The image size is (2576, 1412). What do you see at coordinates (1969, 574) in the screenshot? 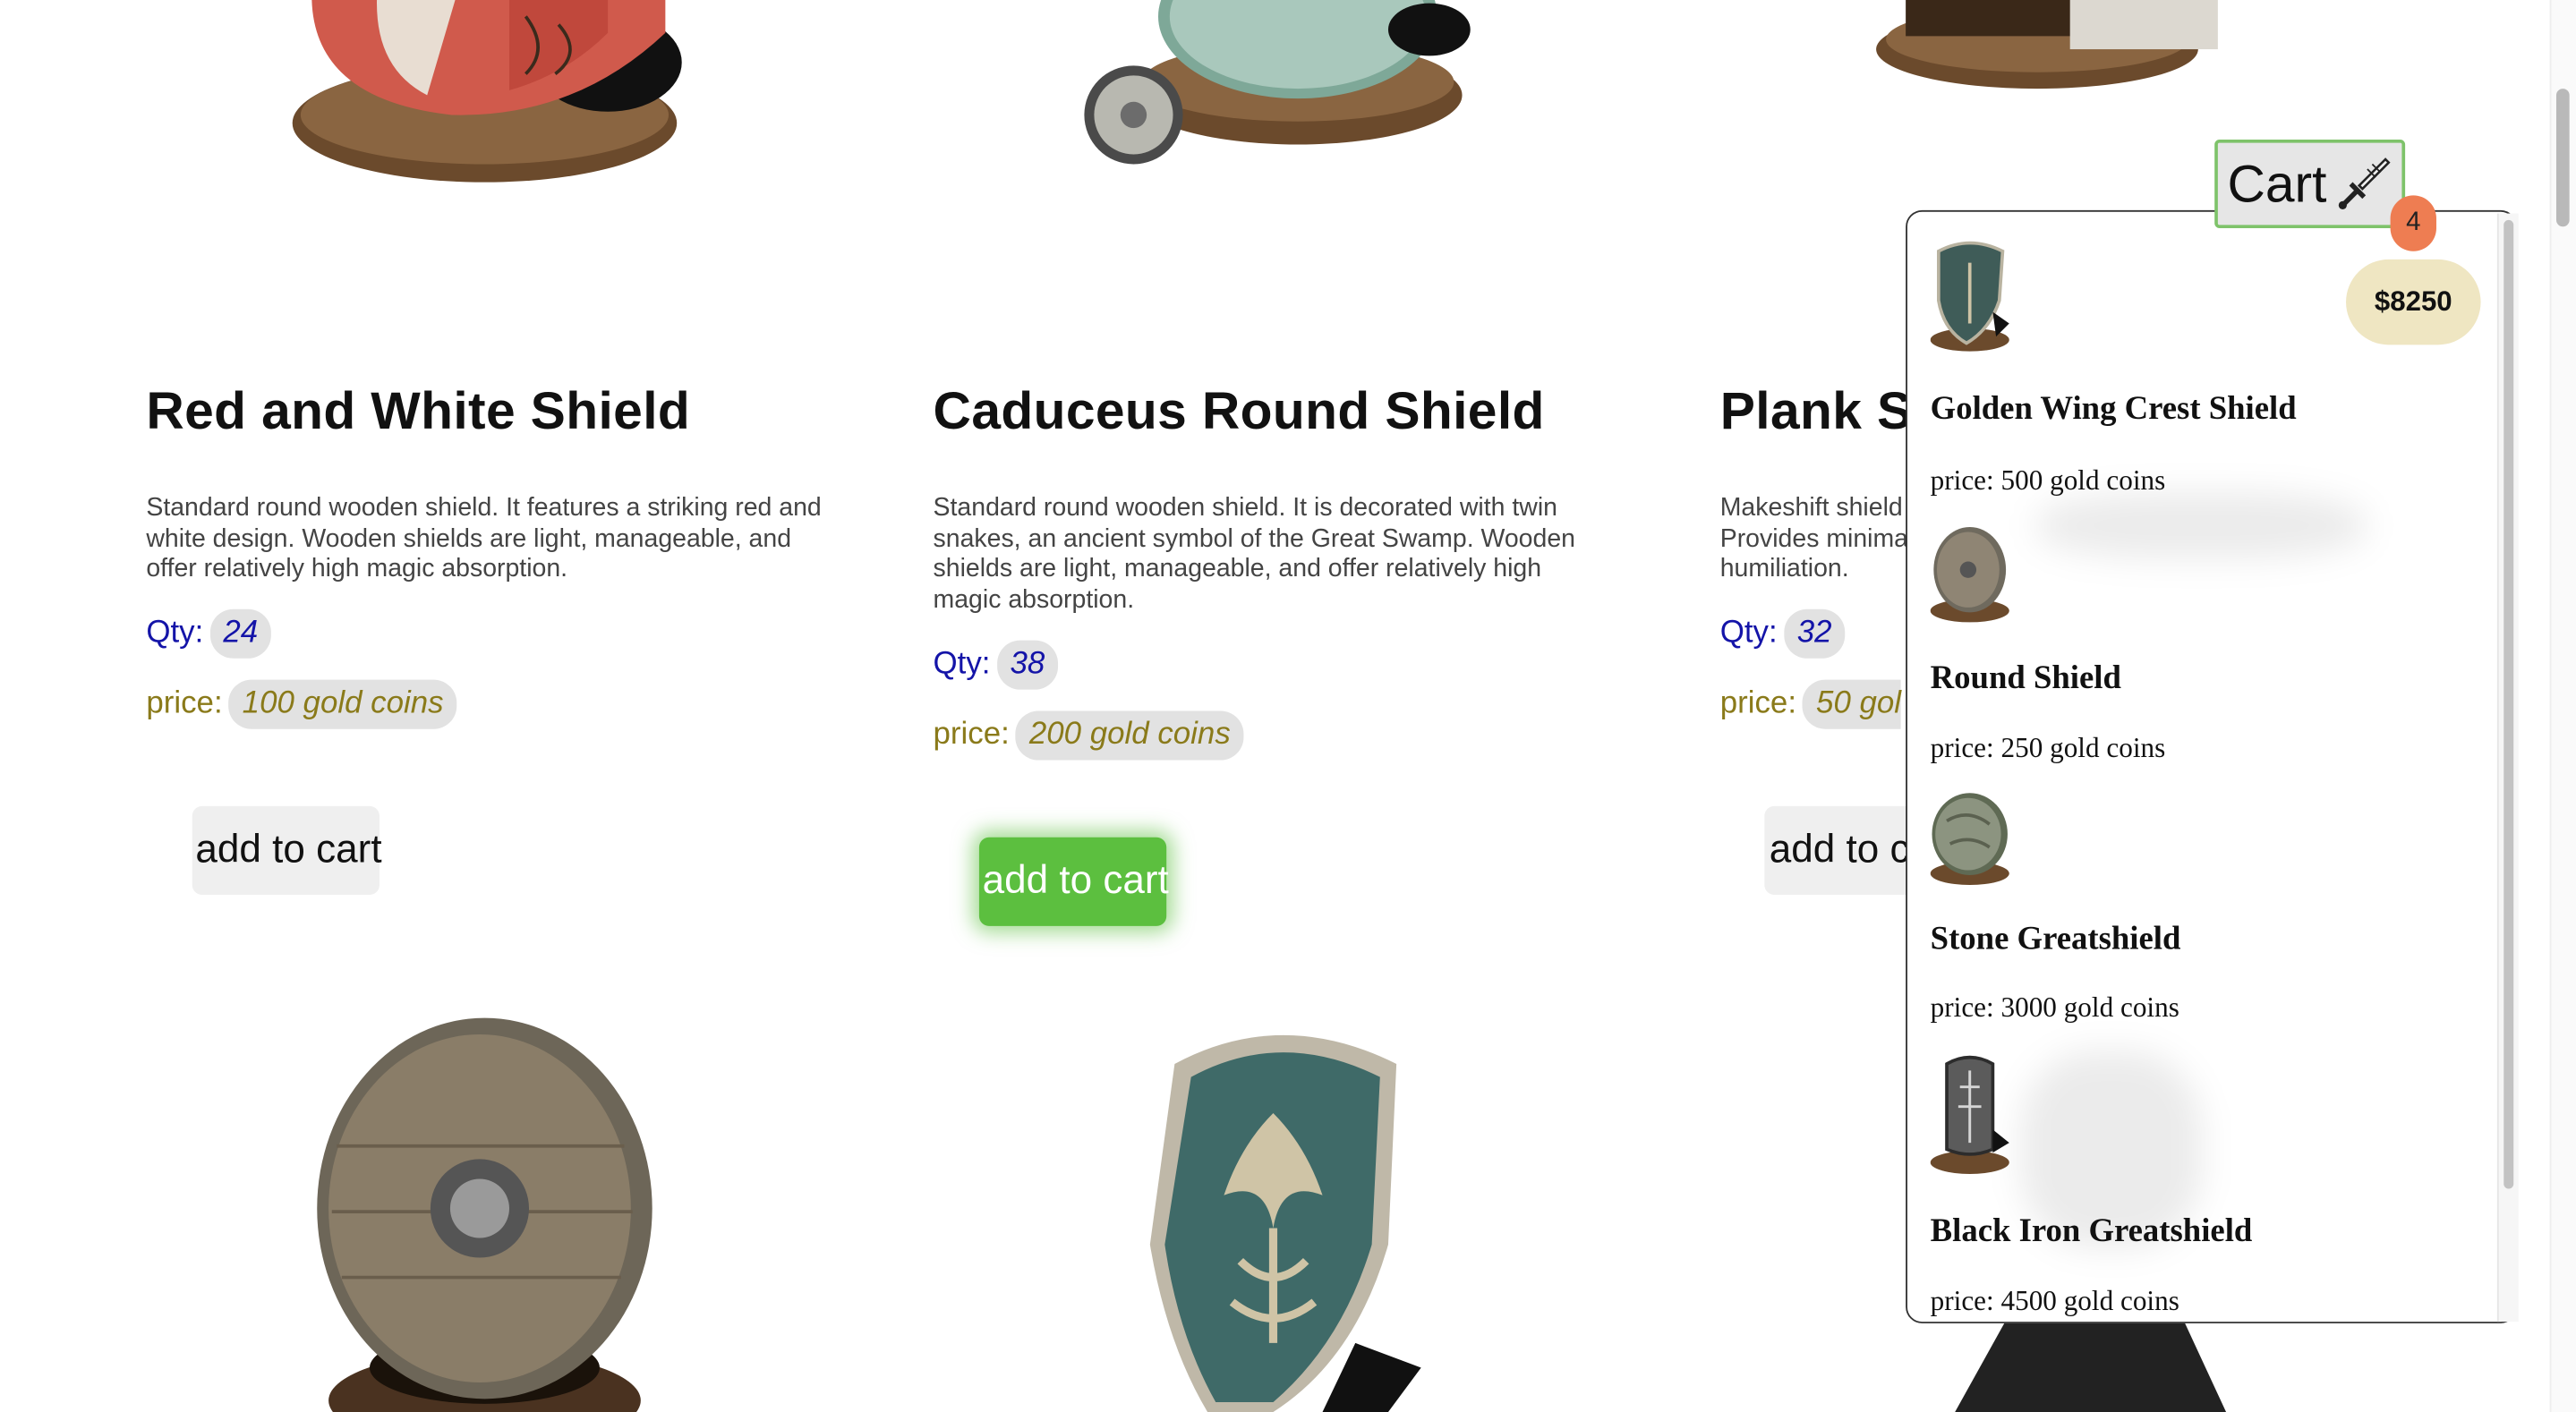
I see `round-shield-thumb-icon` at bounding box center [1969, 574].